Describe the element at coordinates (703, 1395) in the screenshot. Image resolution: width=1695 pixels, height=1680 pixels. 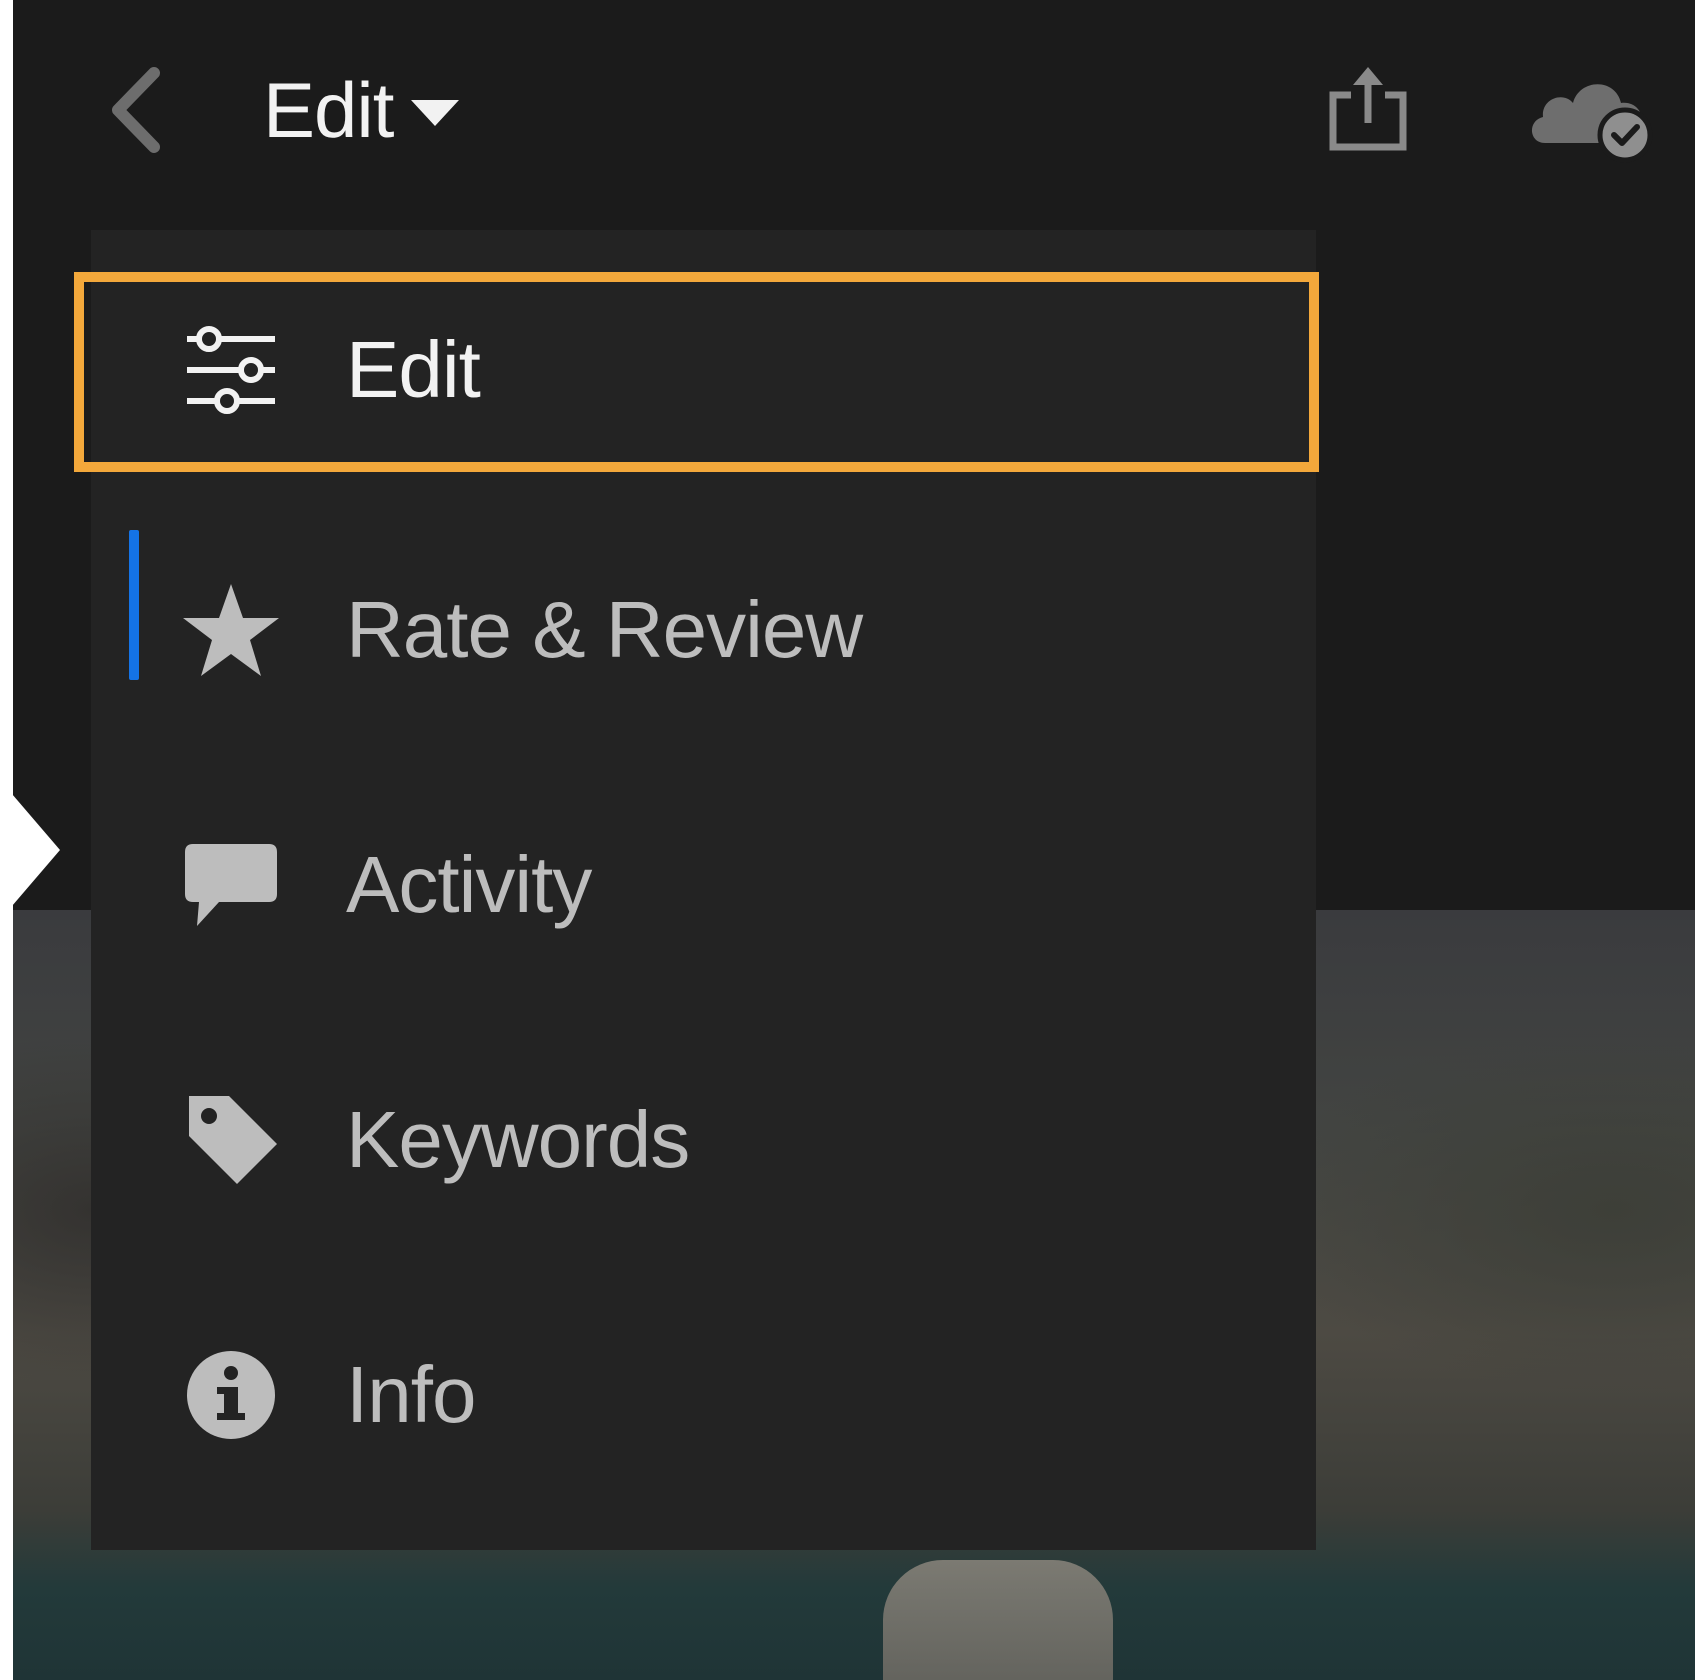
I see `menu-item-info: Info` at that location.